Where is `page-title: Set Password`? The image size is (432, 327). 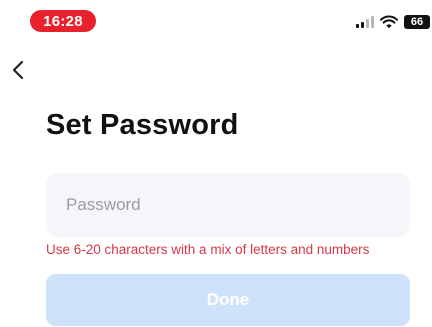
page-title: Set Password is located at coordinates (142, 125).